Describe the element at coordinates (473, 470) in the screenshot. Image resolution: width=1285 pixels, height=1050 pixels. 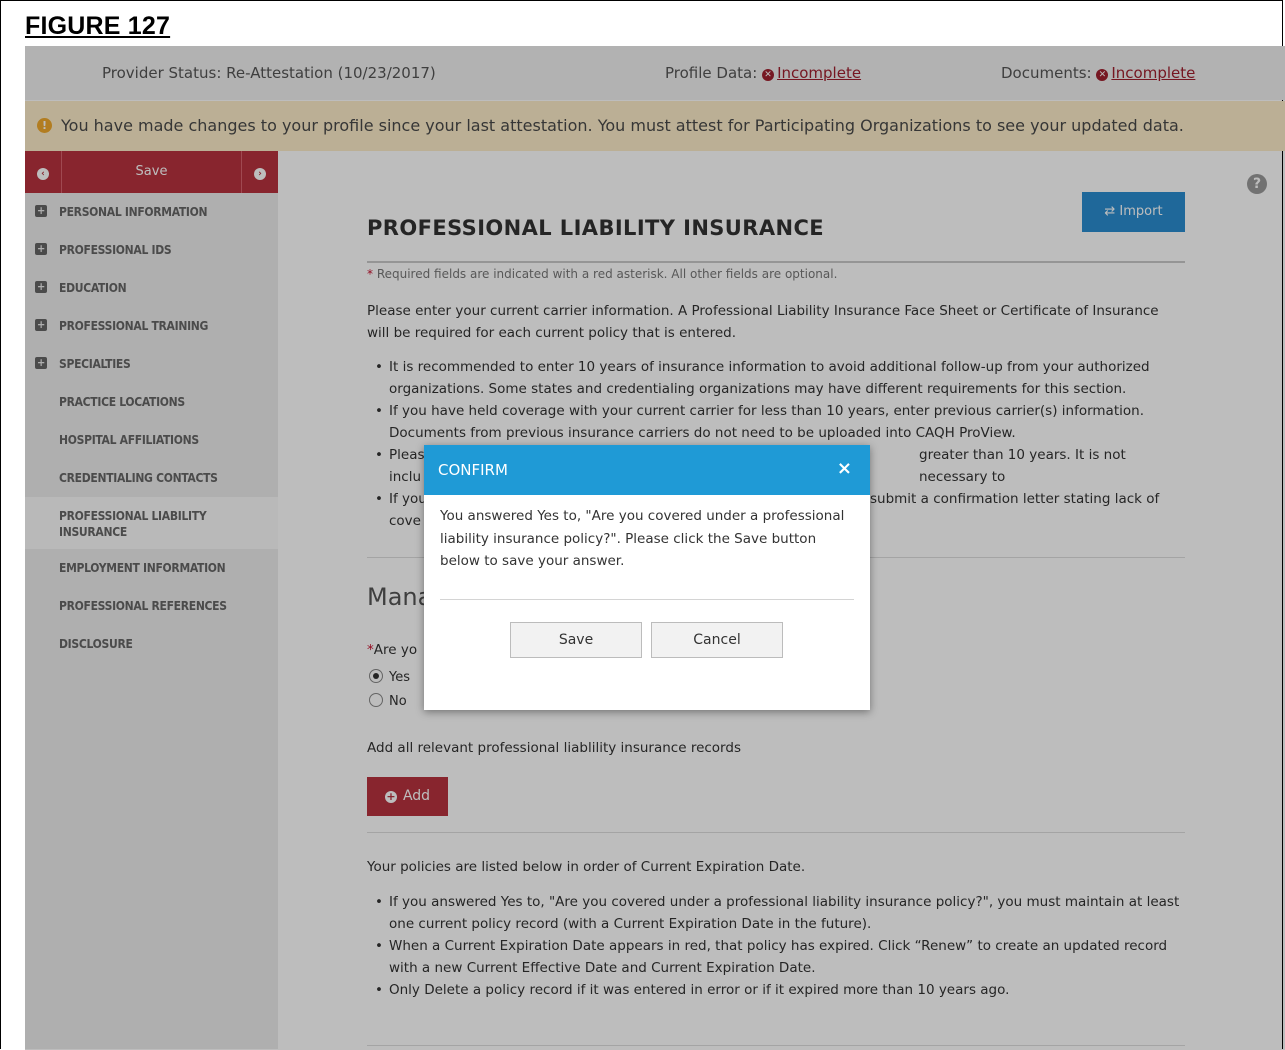
I see `dialog-title: CONFIRM` at that location.